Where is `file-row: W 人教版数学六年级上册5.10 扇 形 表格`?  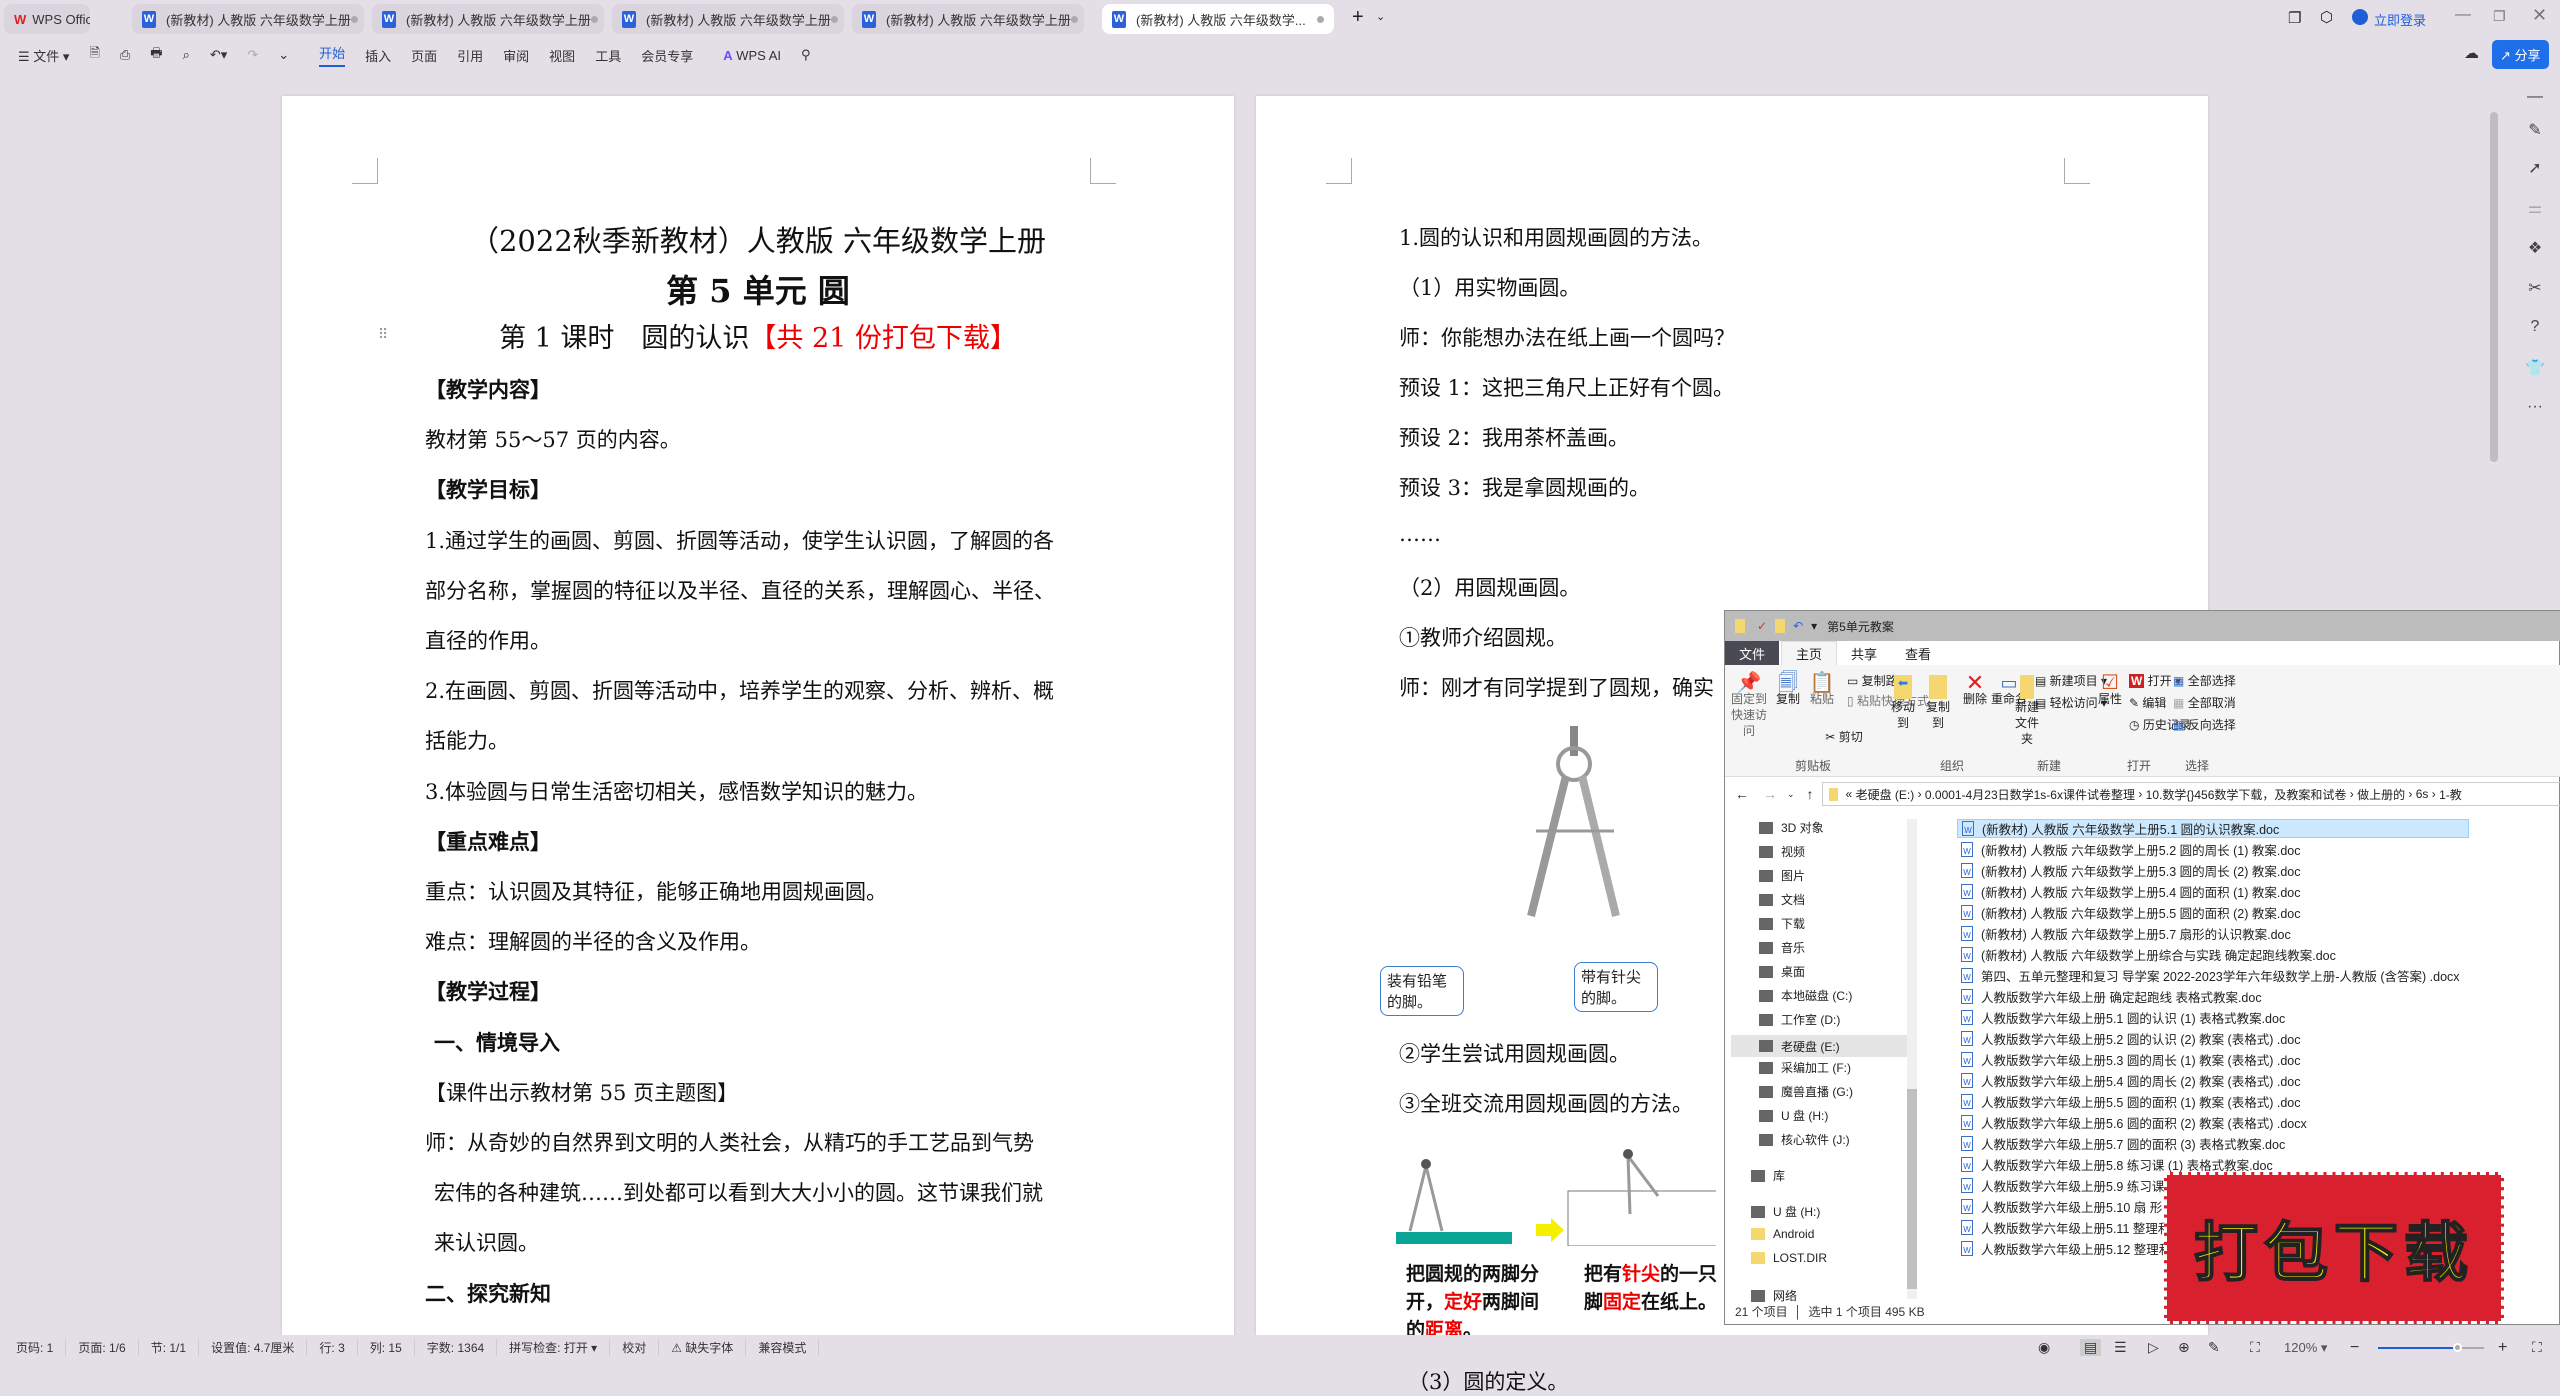 file-row: W 人教版数学六年级上册5.10 扇 形 表格 is located at coordinates (2074, 1206).